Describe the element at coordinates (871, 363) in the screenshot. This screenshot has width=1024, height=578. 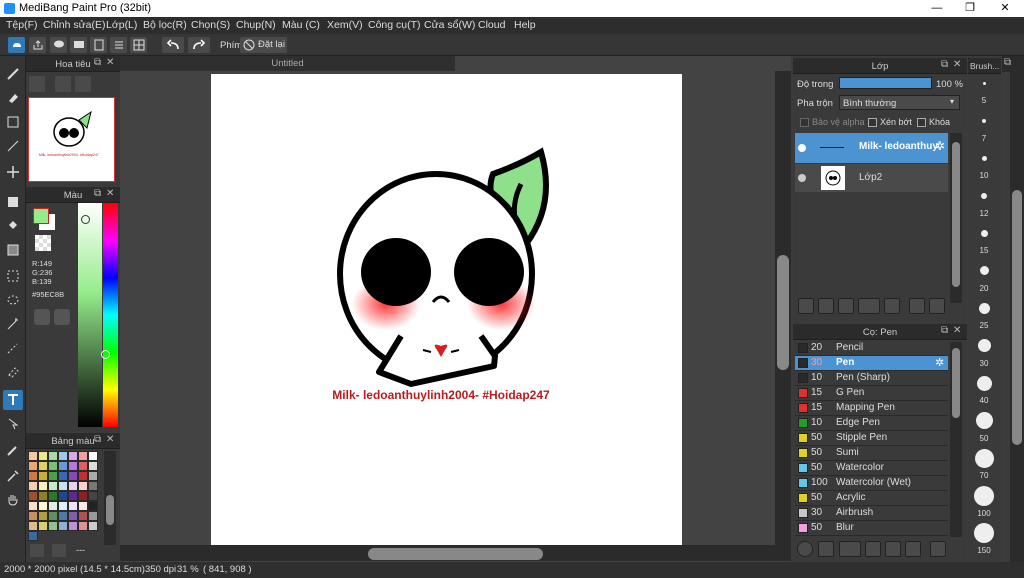
I see `brush-item: 30 Pen ✲` at that location.